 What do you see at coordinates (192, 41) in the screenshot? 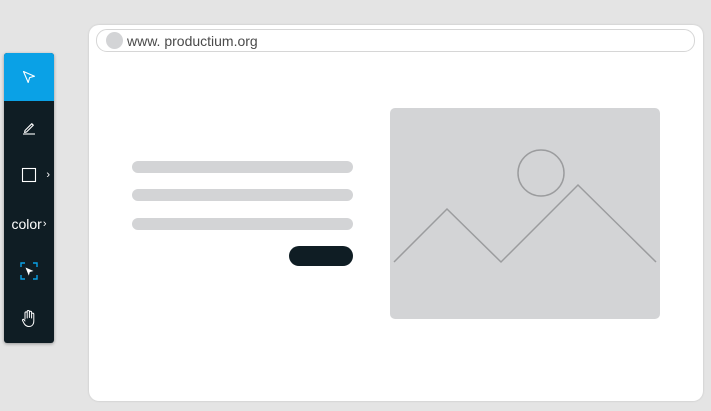
I see `address-url: www. productium.org` at bounding box center [192, 41].